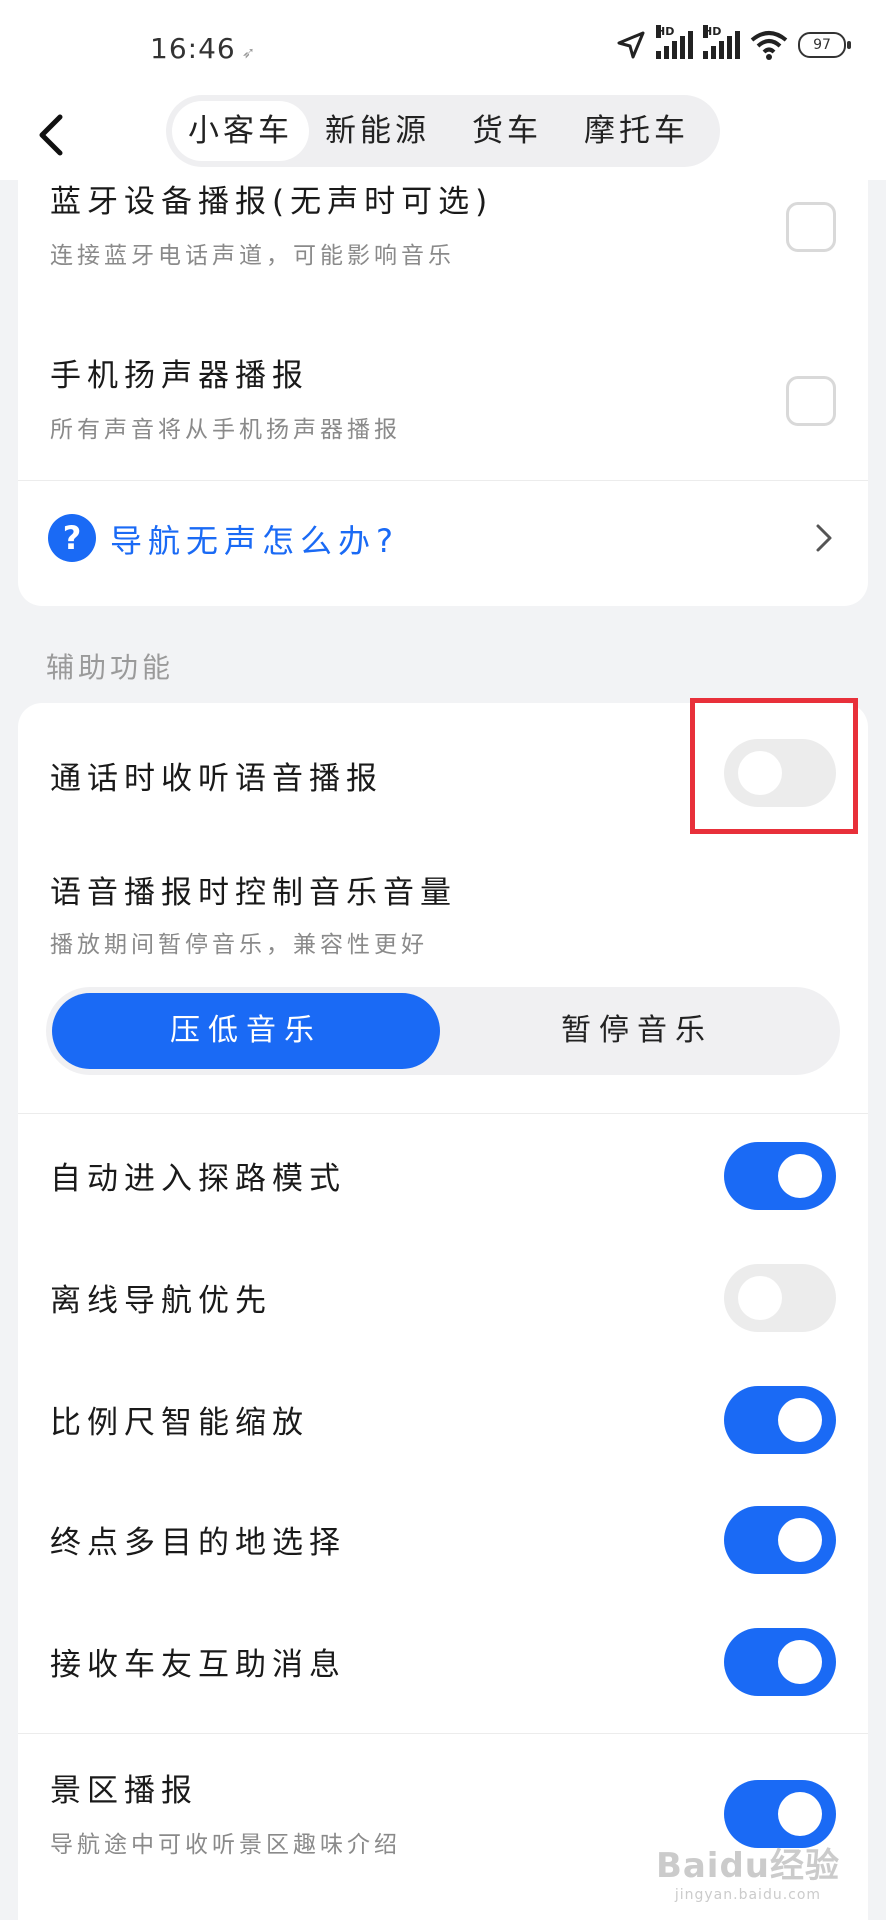 This screenshot has width=886, height=1920. I want to click on car-friend-help-title: 接收车友互助消息, so click(198, 1665).